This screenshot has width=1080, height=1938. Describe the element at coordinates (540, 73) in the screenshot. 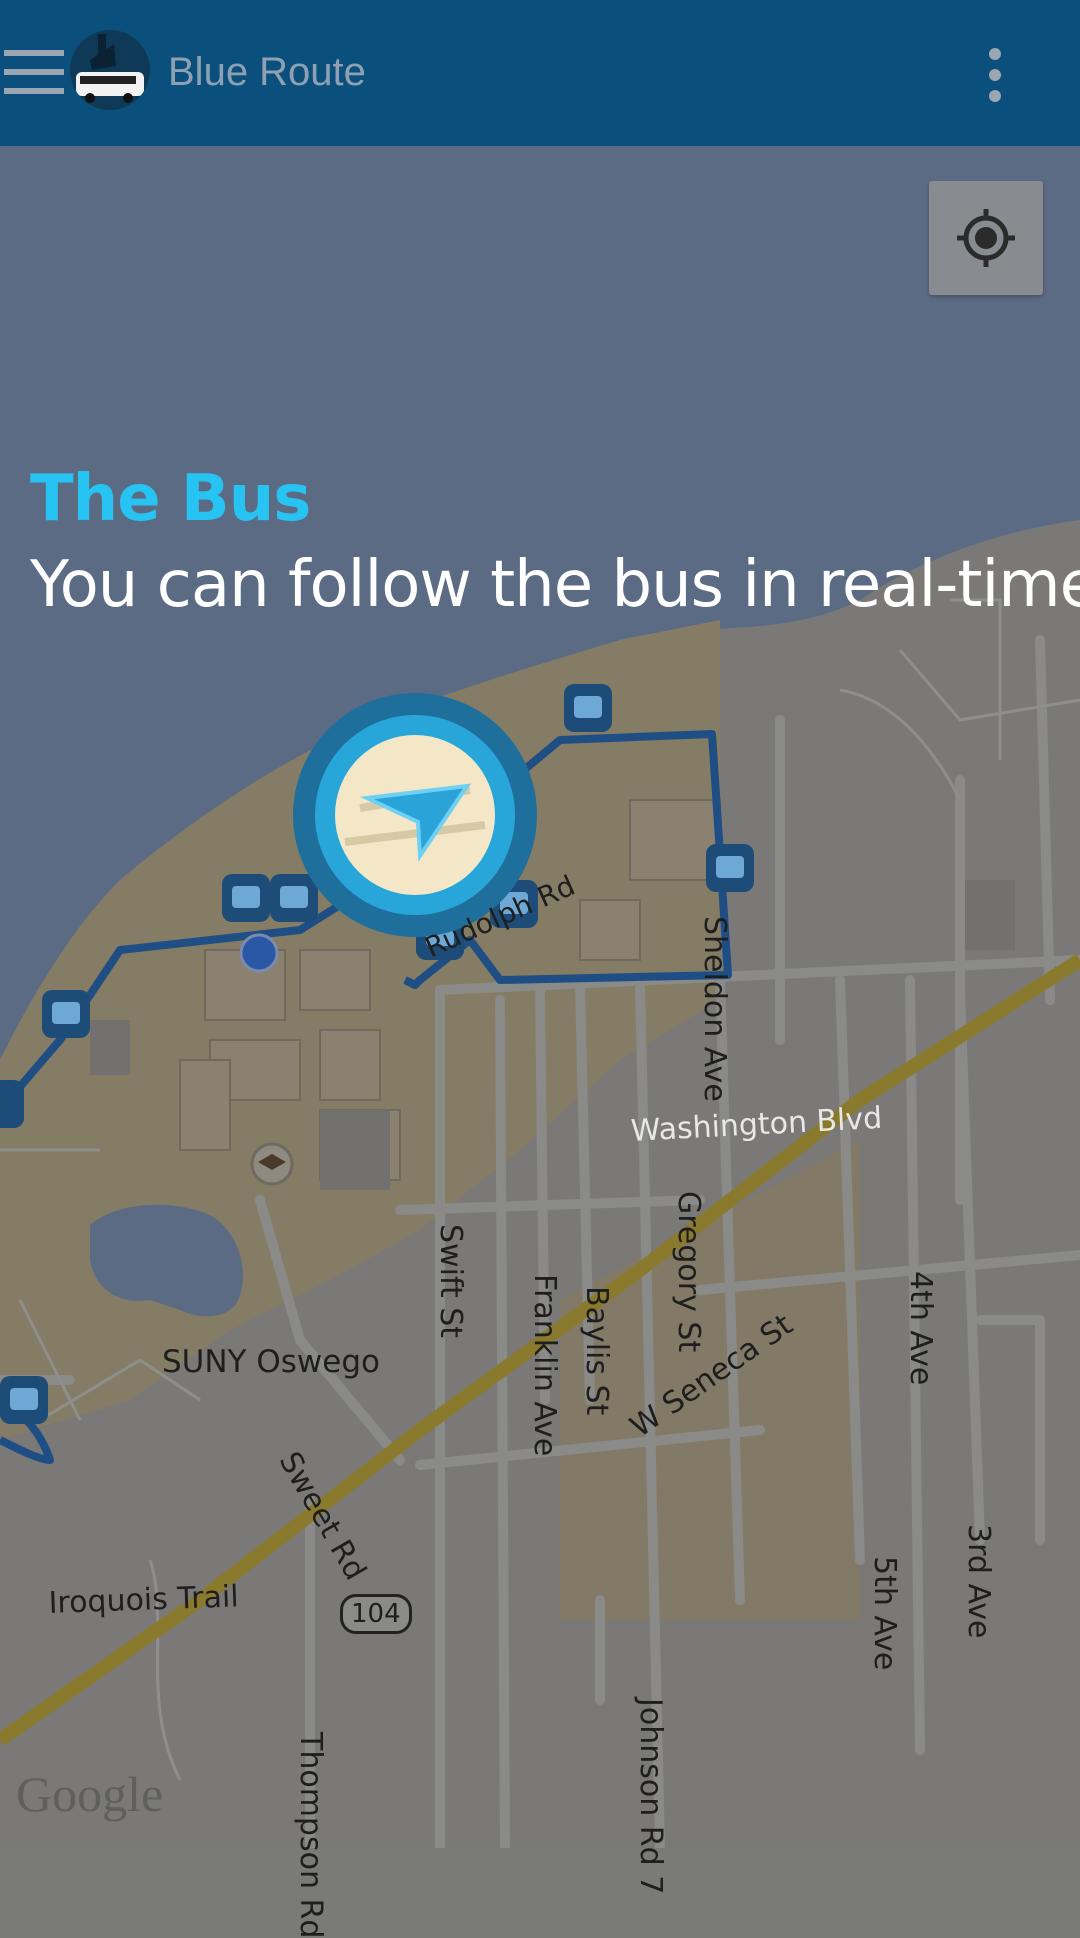

I see `app-bar: Blue Route` at that location.